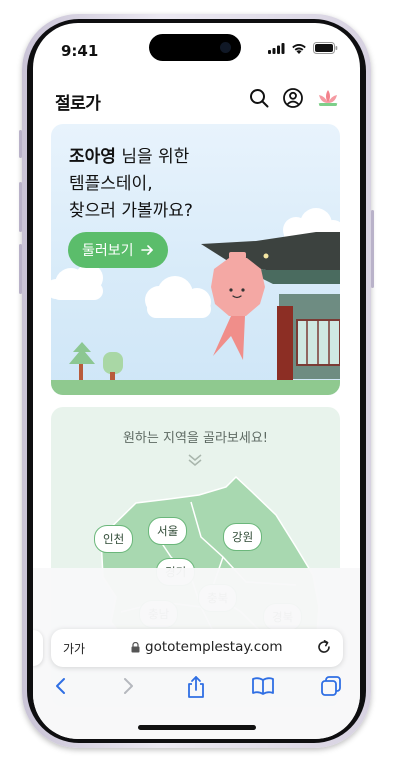 This screenshot has width=402, height=775. Describe the element at coordinates (20, 207) in the screenshot. I see `volume-up-button` at that location.